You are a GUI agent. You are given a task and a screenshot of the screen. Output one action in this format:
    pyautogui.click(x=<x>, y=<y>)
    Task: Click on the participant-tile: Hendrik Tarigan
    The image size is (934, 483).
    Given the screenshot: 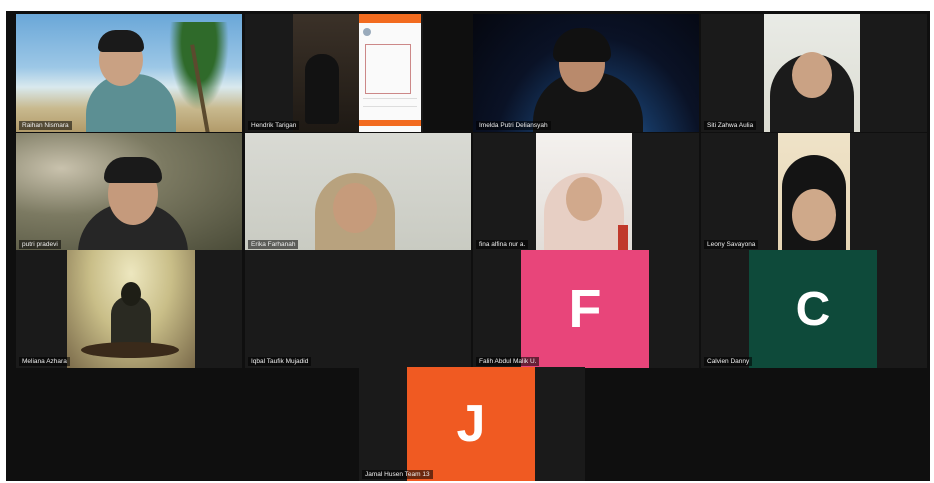 What is the action you would take?
    pyautogui.click(x=334, y=73)
    